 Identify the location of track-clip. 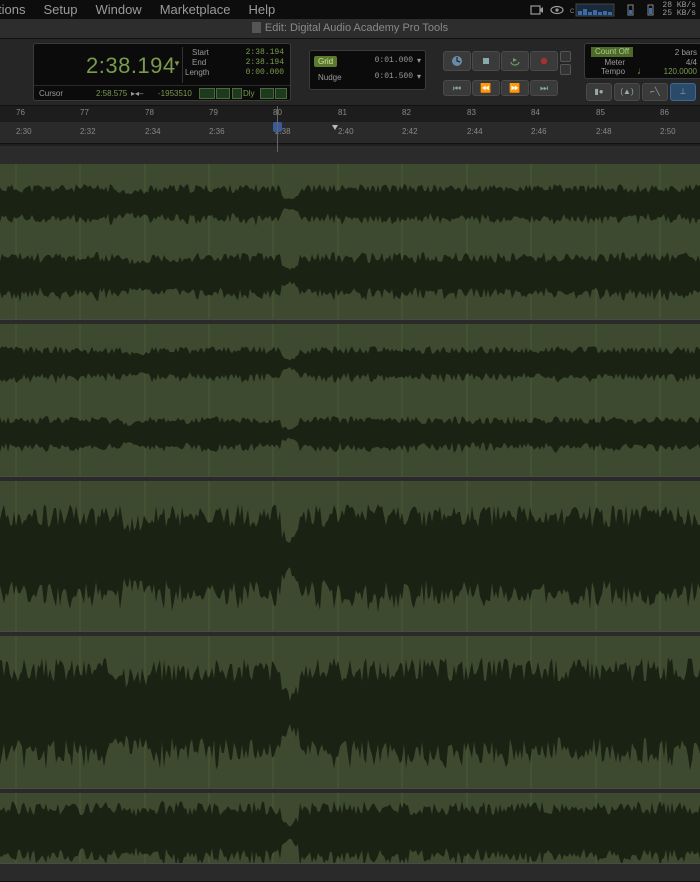
(350, 828).